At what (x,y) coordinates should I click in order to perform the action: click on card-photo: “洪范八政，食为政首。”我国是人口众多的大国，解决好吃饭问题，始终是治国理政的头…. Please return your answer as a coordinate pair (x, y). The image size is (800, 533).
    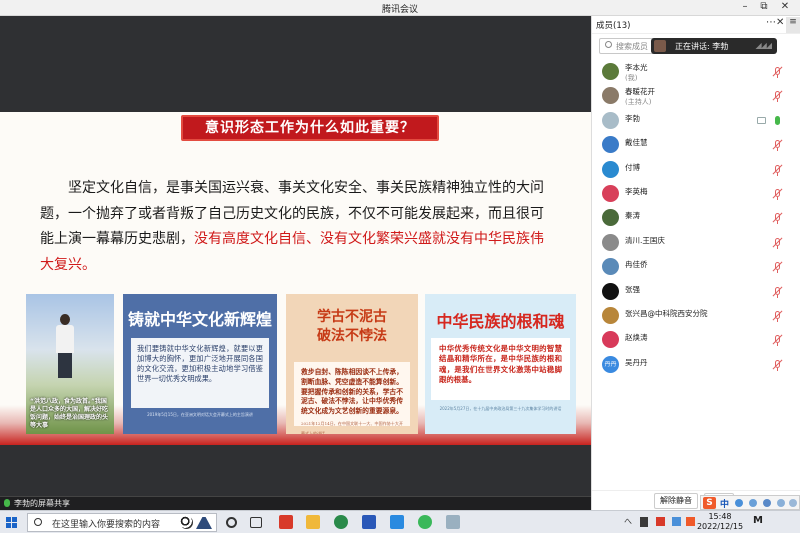
    Looking at the image, I should click on (70, 364).